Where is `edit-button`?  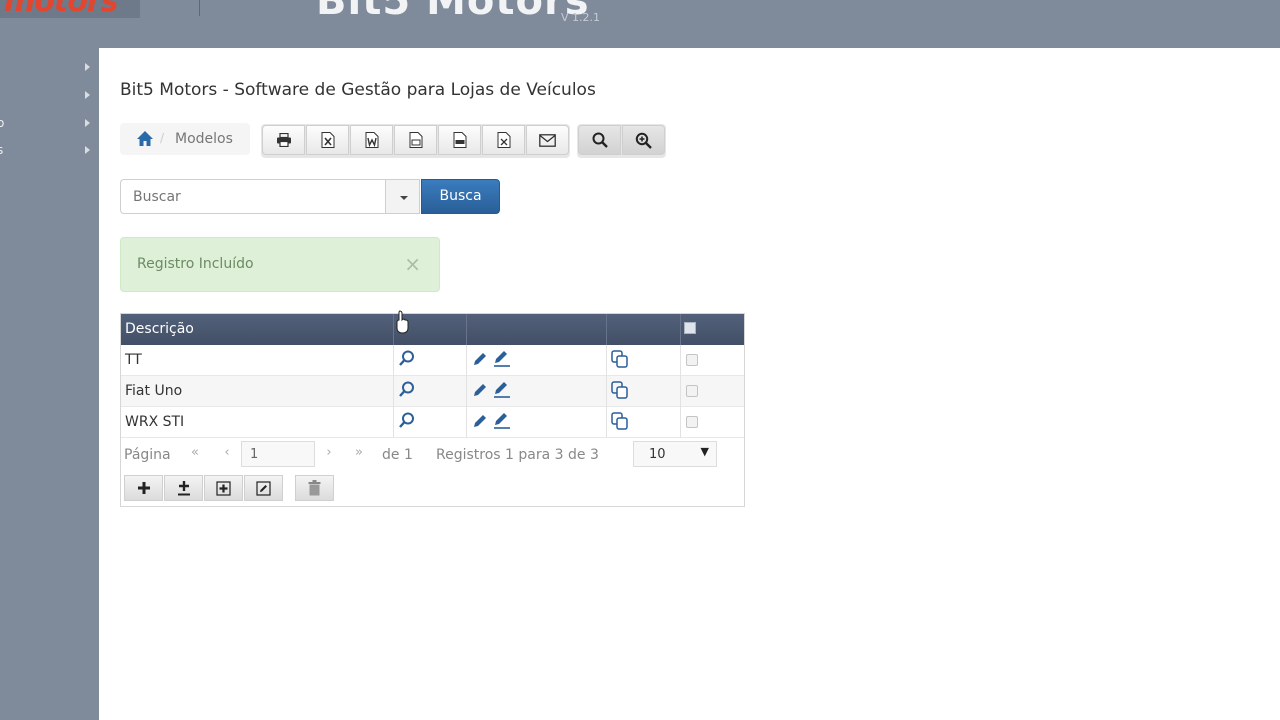
edit-button is located at coordinates (263, 488).